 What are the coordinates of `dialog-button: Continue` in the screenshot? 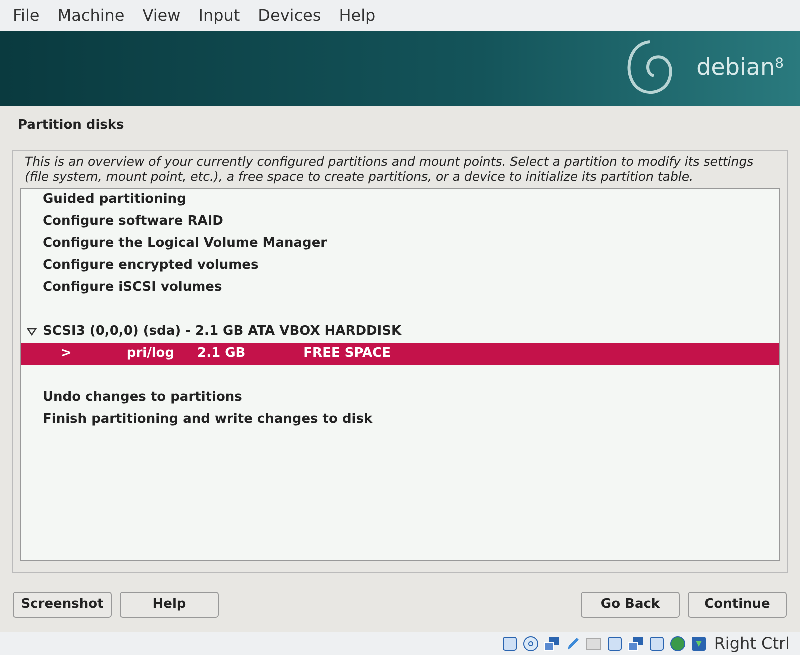 It's located at (737, 605).